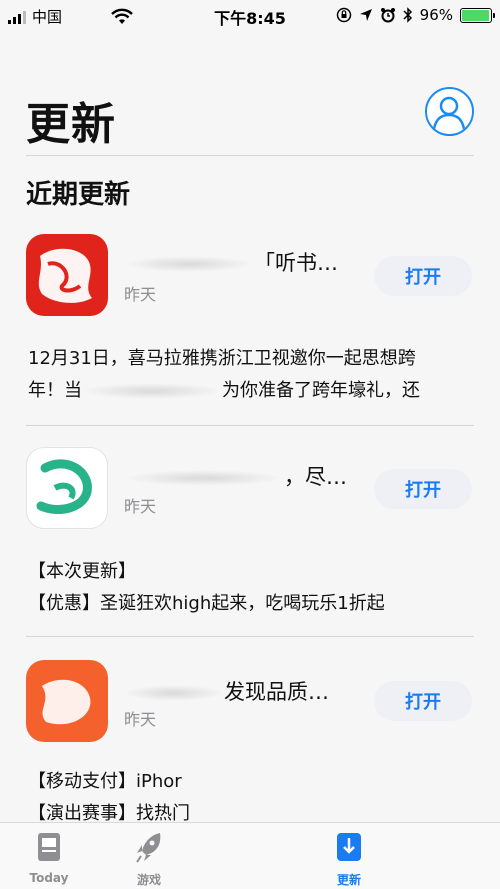  I want to click on today-icon, so click(49, 847).